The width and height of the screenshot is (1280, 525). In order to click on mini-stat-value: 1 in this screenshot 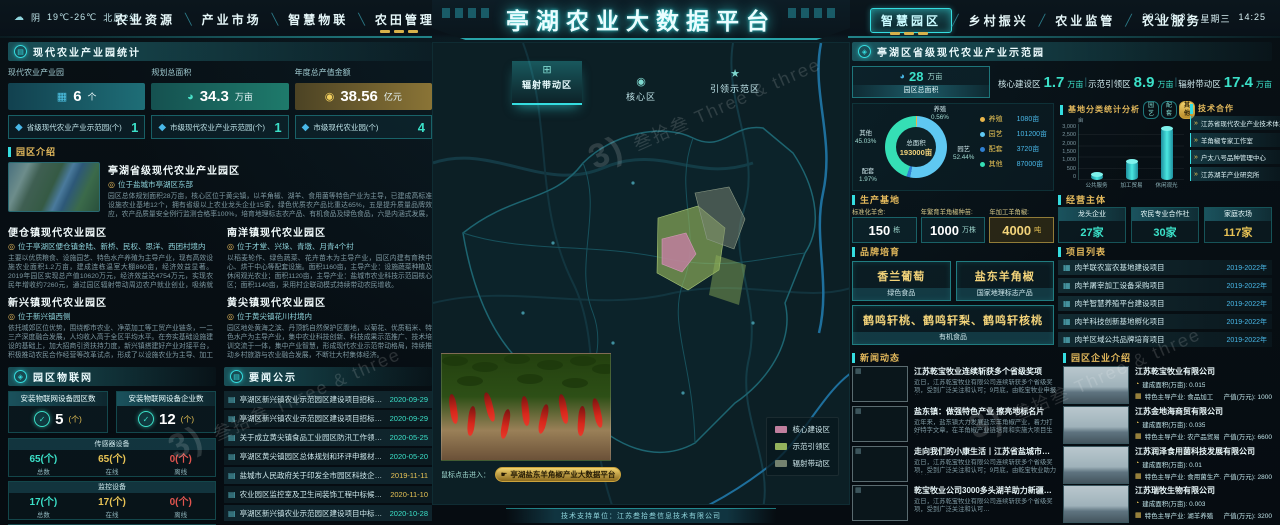, I will do `click(278, 127)`.